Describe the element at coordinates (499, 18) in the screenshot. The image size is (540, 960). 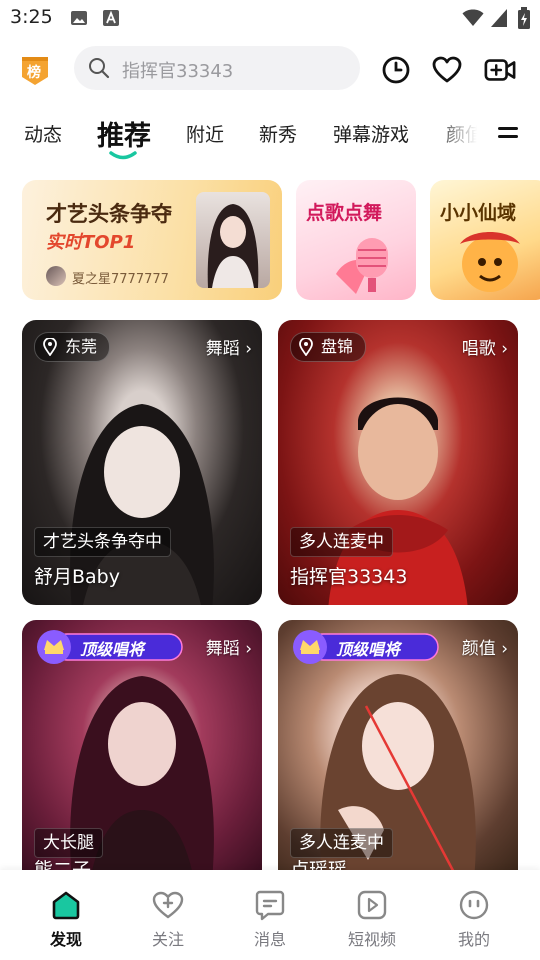
I see `signal-icon` at that location.